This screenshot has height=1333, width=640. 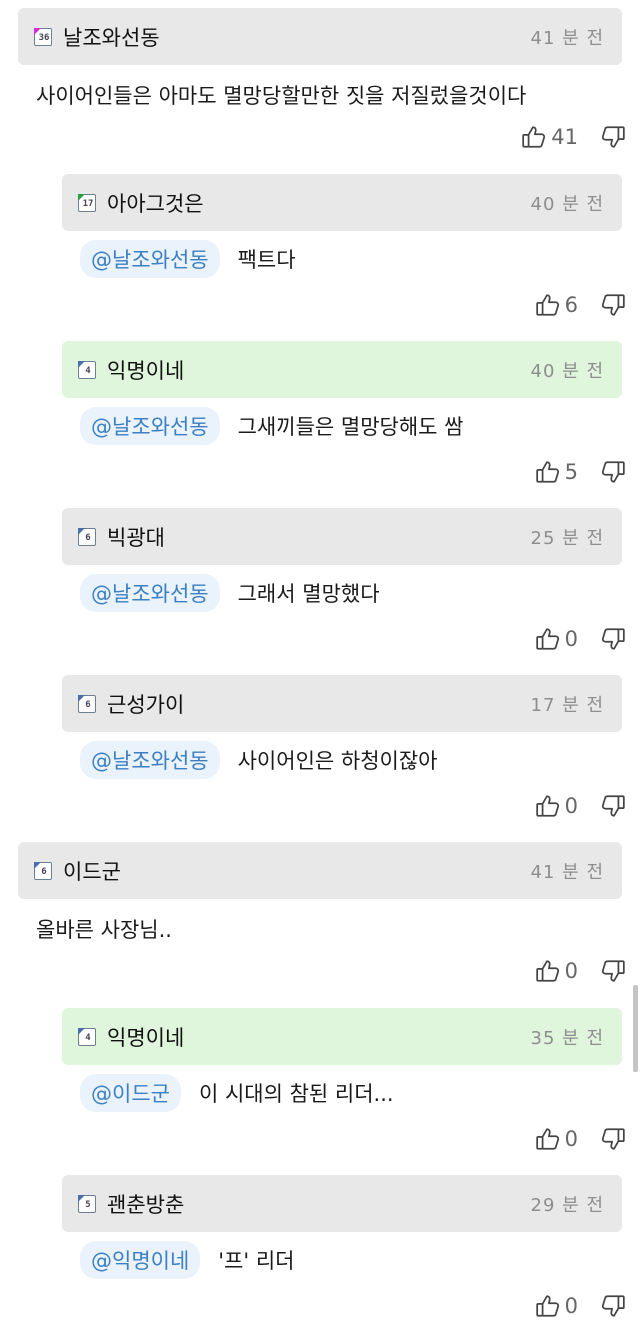 What do you see at coordinates (281, 96) in the screenshot?
I see `comment-text: 사이어인들은 아마도 멸망당할만한 짓을 저질렀을것이다` at bounding box center [281, 96].